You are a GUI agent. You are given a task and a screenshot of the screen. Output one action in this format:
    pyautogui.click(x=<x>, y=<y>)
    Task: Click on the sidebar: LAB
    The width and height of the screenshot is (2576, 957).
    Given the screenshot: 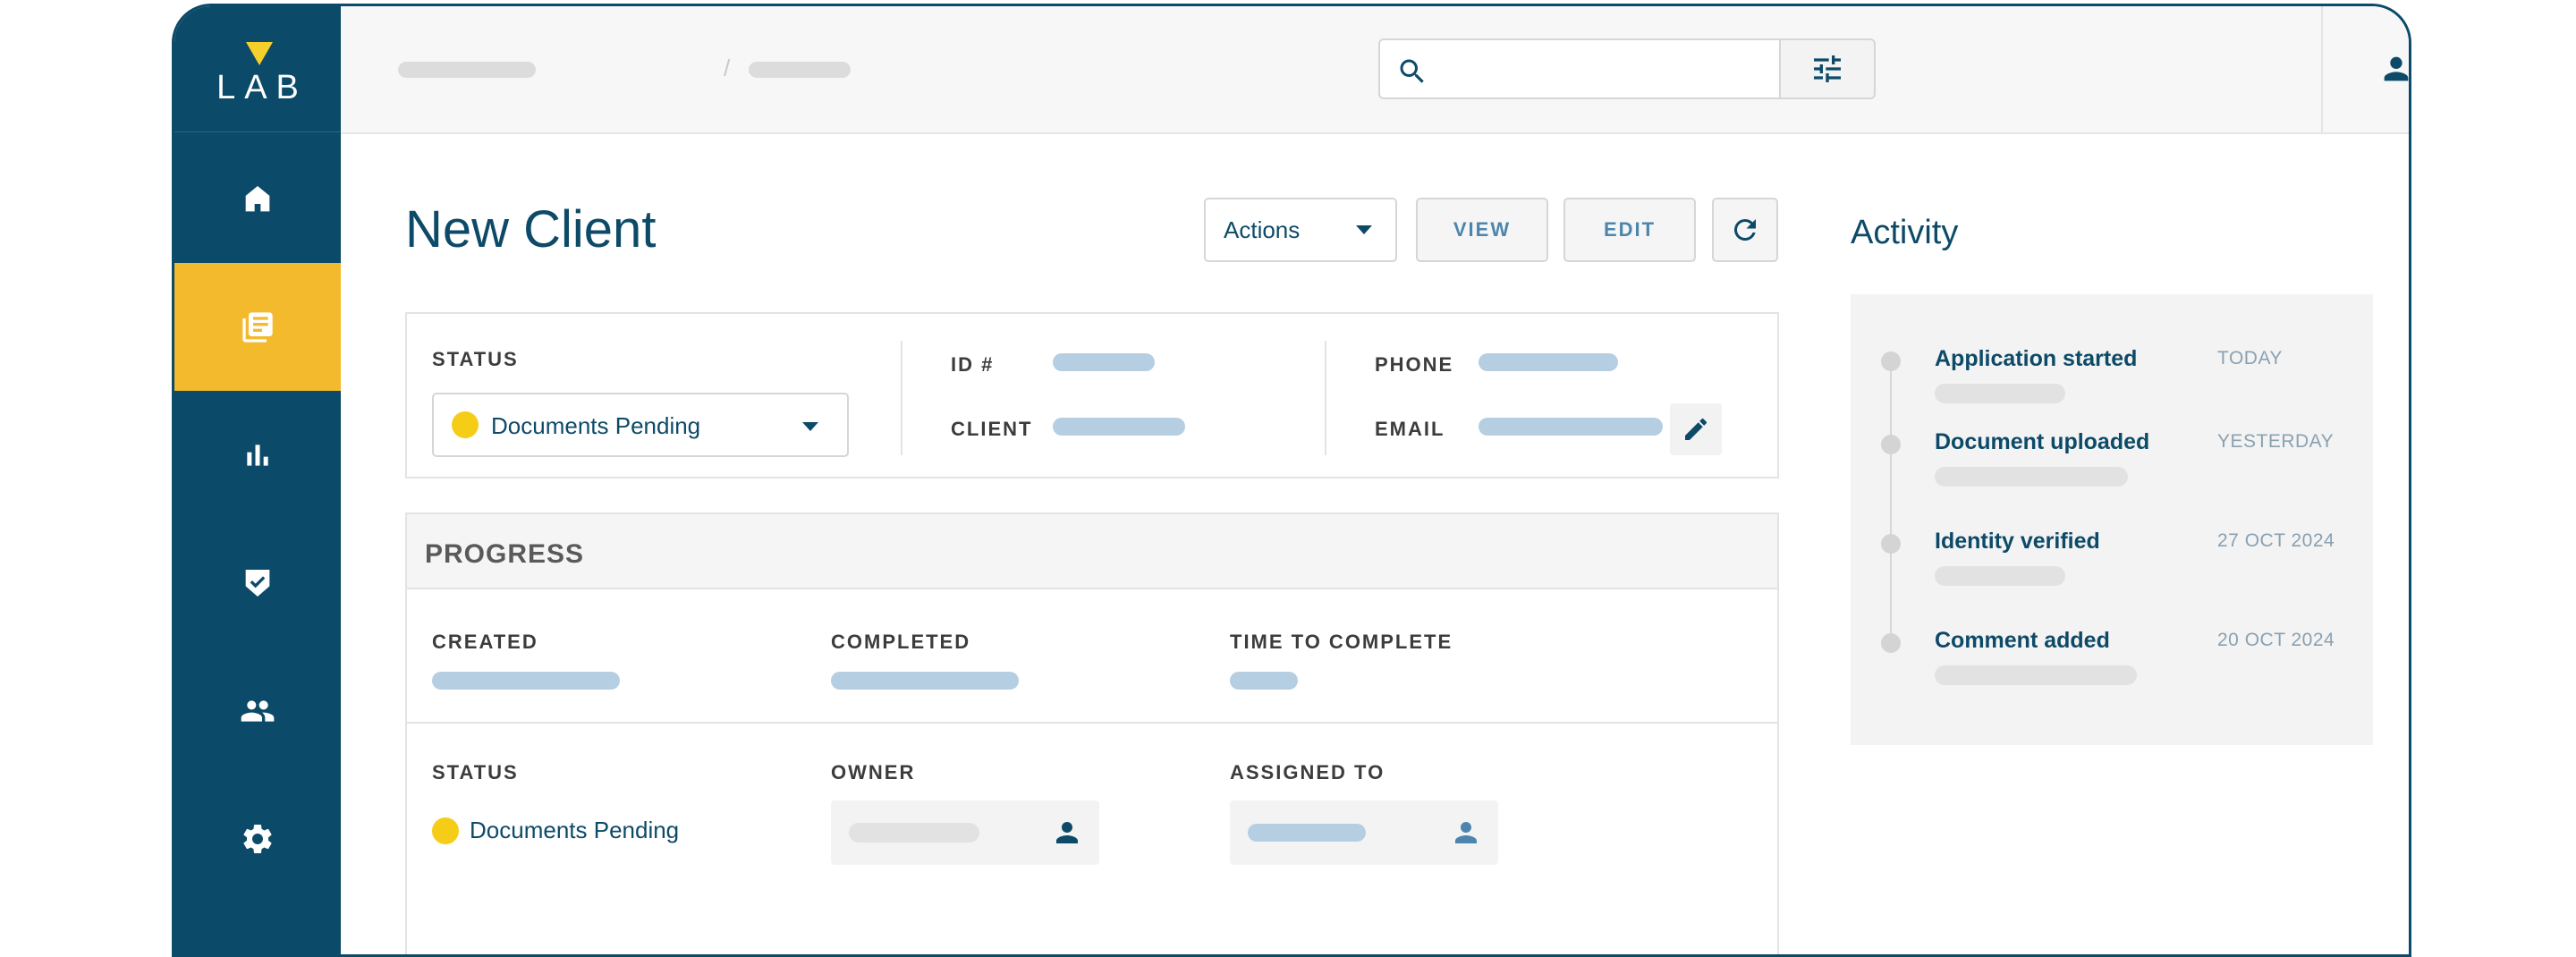 What is the action you would take?
    pyautogui.click(x=257, y=480)
    